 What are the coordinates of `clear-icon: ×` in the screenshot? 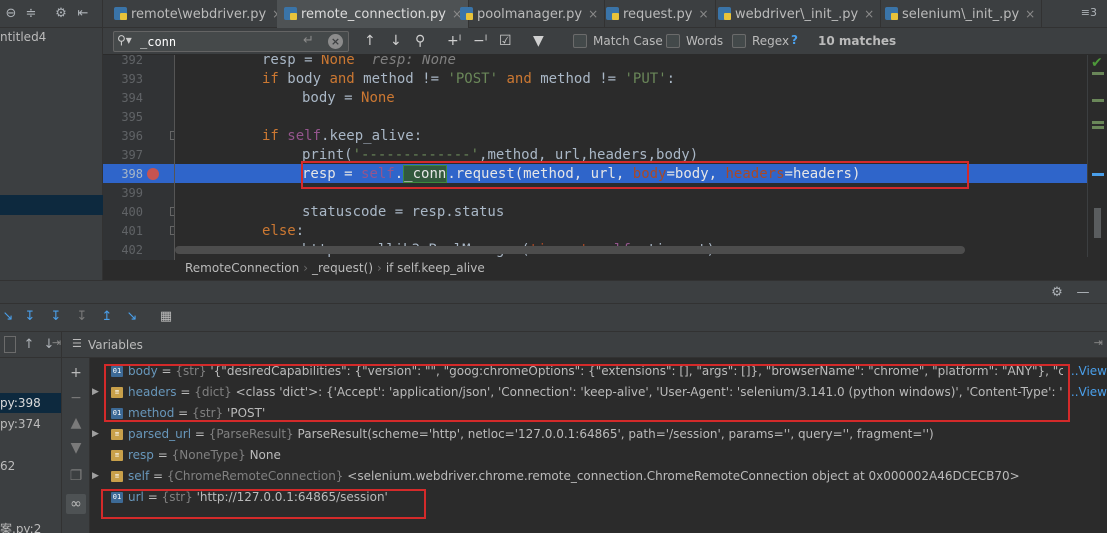 It's located at (335, 41).